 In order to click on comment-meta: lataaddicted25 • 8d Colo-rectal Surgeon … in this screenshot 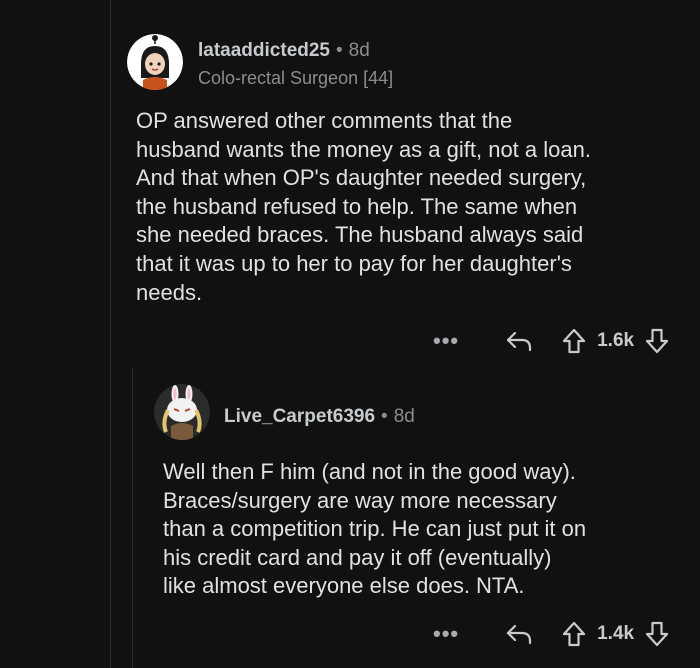, I will do `click(295, 64)`.